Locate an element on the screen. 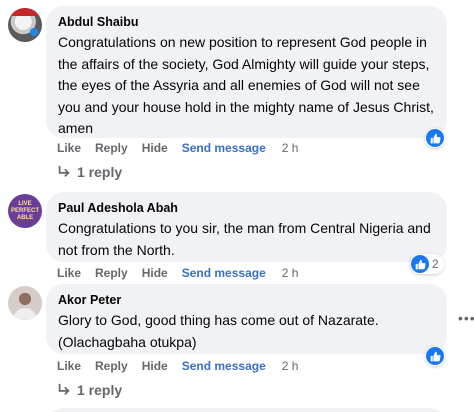 Image resolution: width=474 pixels, height=412 pixels. avatar-text: LIVE PERFECT ABLE is located at coordinates (24, 211).